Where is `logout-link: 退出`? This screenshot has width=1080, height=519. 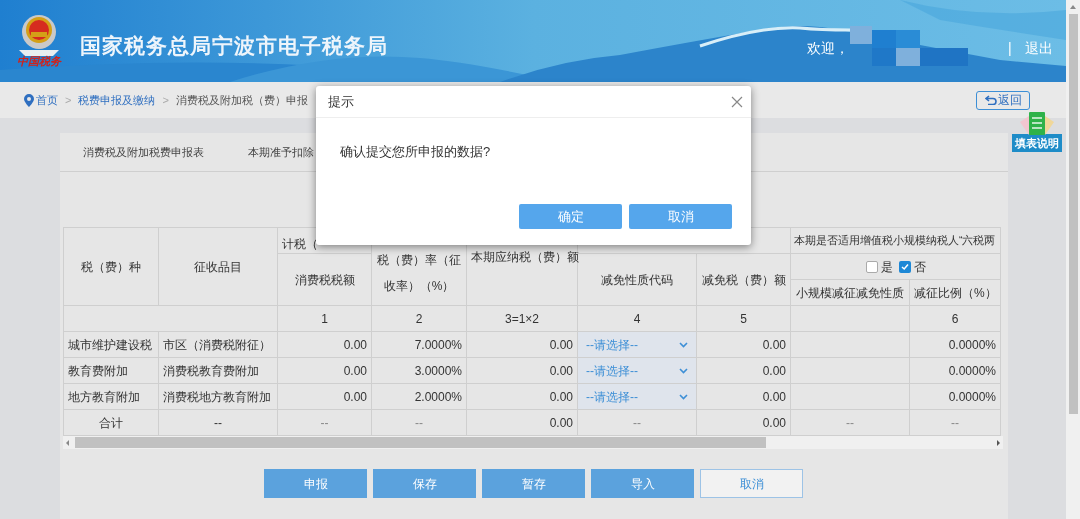
logout-link: 退出 is located at coordinates (1039, 48).